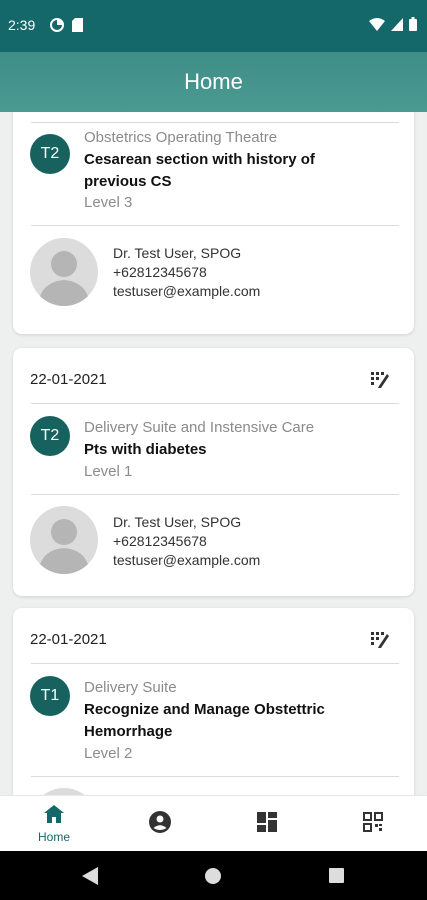 This screenshot has width=427, height=900. Describe the element at coordinates (199, 159) in the screenshot. I see `case-title-line1: Cesarean section with history of` at that location.